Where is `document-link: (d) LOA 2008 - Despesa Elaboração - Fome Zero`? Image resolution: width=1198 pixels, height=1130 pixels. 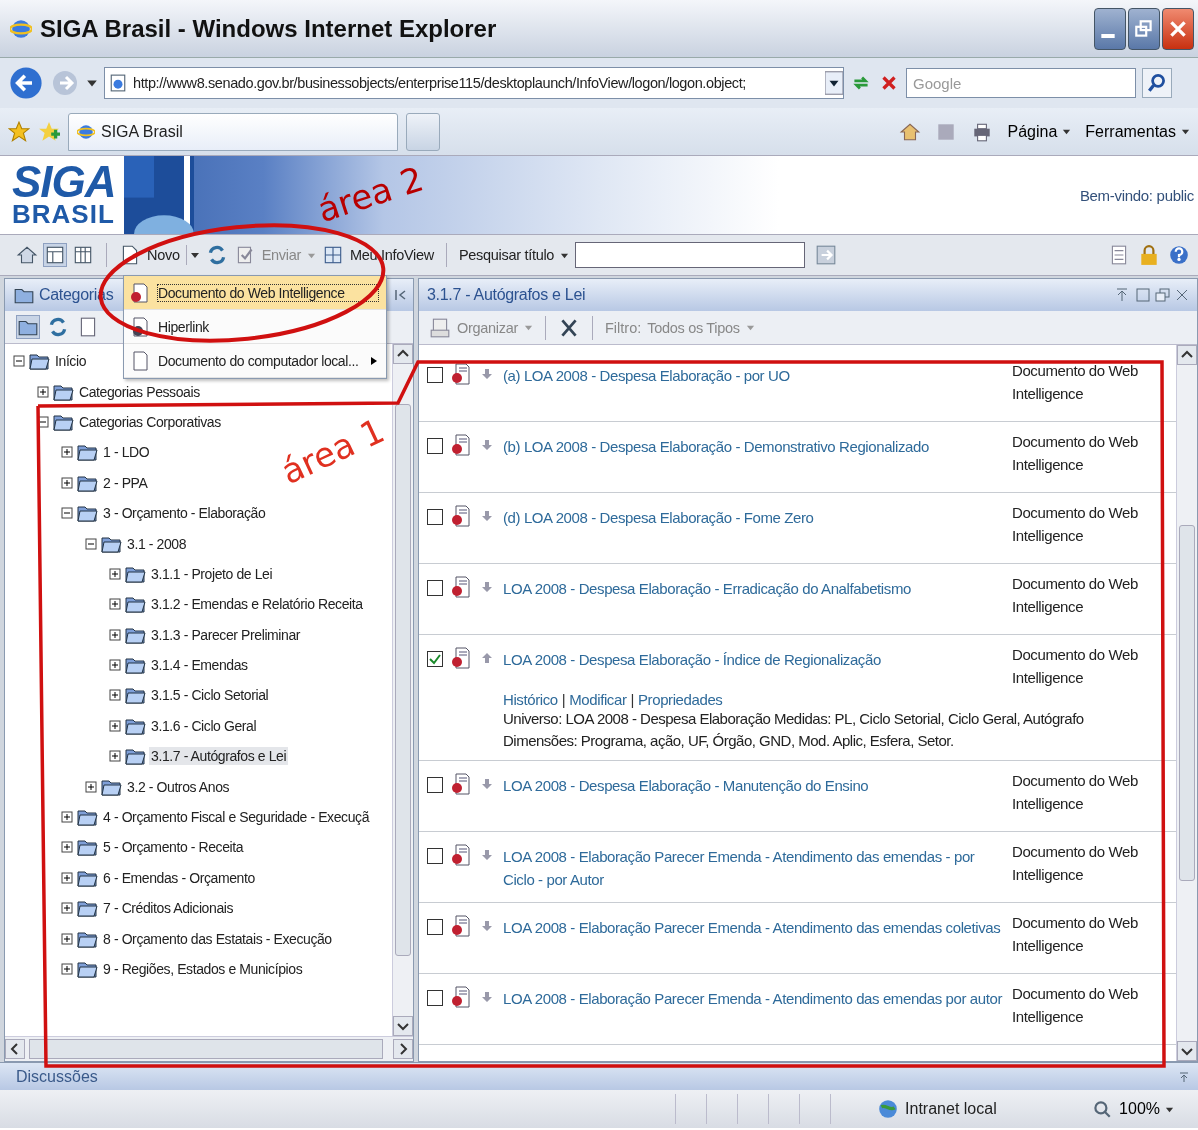 document-link: (d) LOA 2008 - Despesa Elaboração - Fome Zero is located at coordinates (753, 515).